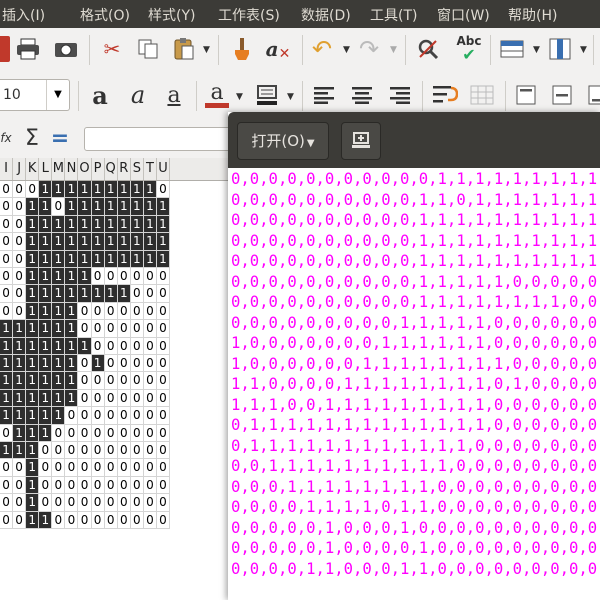 This screenshot has height=600, width=600. I want to click on menu-sheet: 工作表(S), so click(249, 15).